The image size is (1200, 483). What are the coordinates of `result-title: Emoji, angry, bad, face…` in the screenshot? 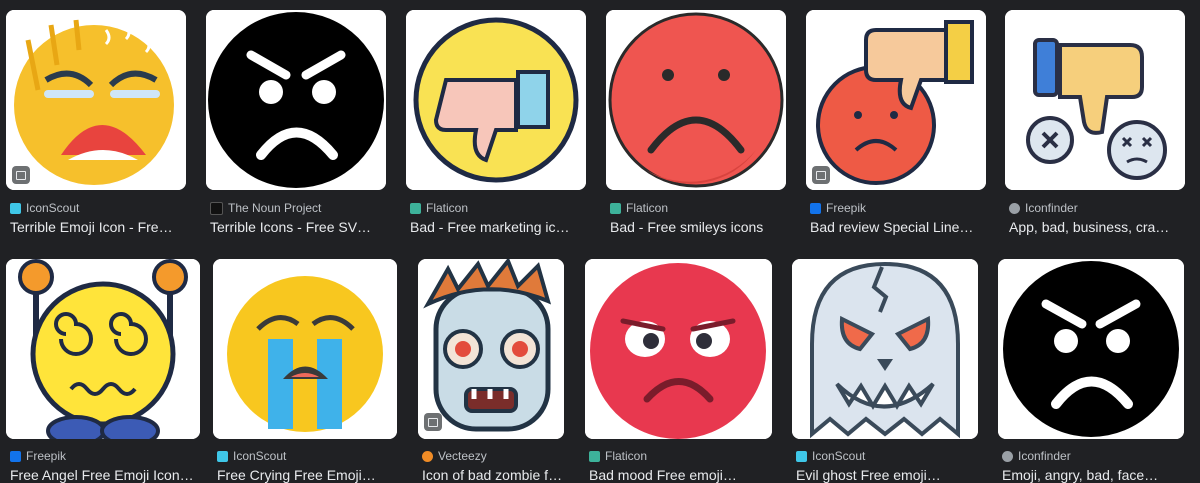 It's located at (1093, 475).